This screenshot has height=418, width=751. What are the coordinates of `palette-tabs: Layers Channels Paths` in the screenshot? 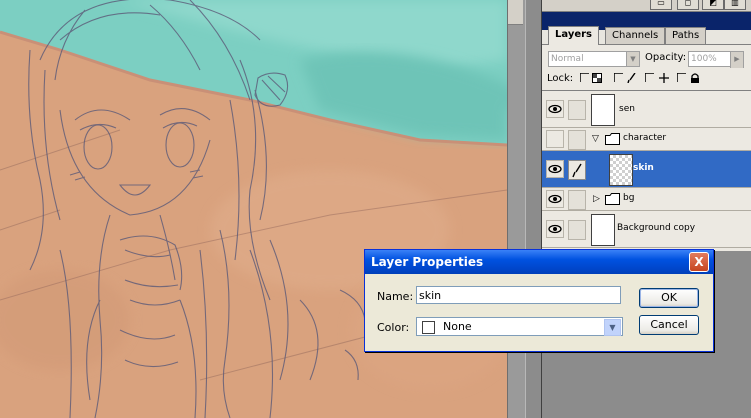 It's located at (646, 29).